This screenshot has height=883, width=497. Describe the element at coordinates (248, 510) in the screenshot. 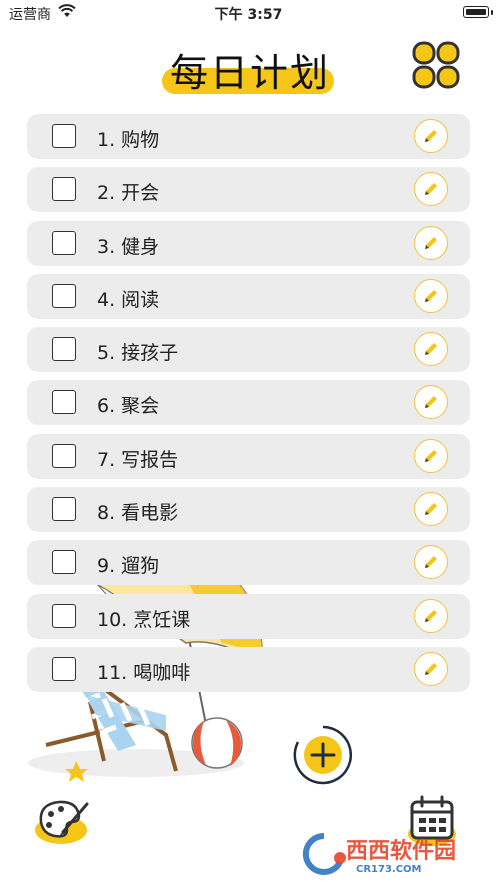

I see `task-row: 8. 看电影` at that location.